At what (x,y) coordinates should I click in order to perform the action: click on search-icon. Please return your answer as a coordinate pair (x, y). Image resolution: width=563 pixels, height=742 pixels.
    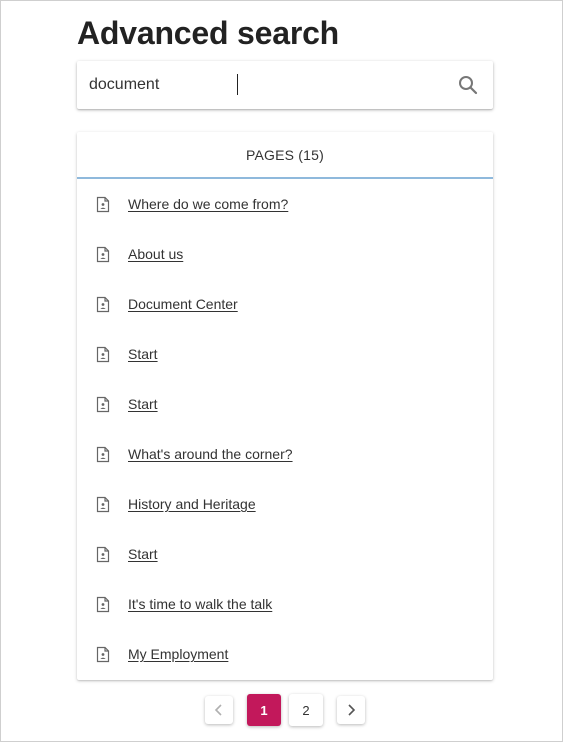
    Looking at the image, I should click on (468, 85).